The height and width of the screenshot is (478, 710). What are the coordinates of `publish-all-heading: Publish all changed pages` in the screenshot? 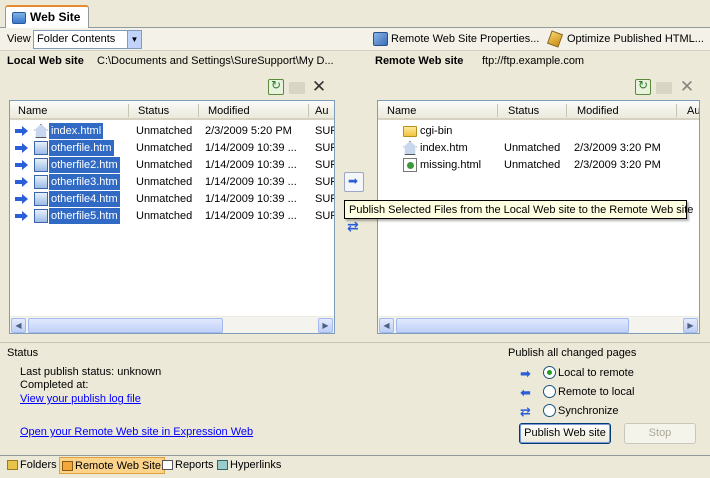 It's located at (572, 353).